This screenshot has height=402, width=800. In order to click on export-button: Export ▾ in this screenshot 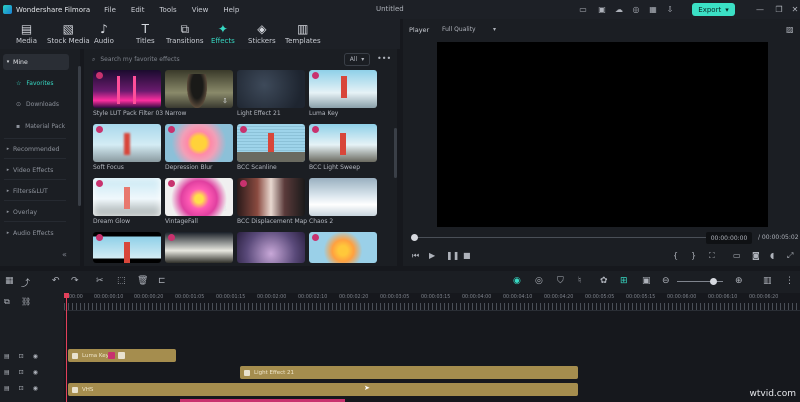, I will do `click(713, 9)`.